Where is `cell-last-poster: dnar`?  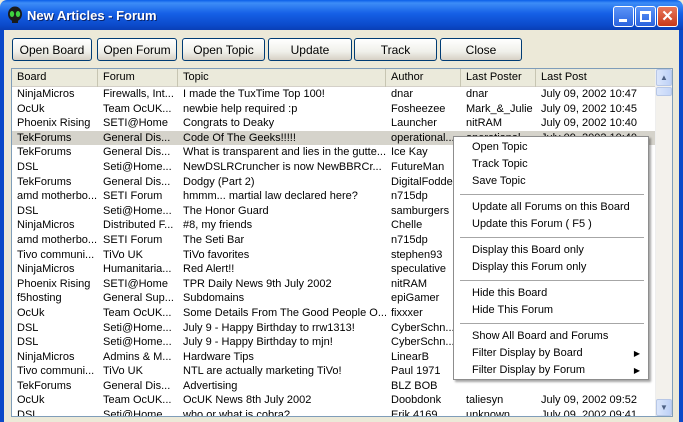
cell-last-poster: dnar is located at coordinates (477, 94).